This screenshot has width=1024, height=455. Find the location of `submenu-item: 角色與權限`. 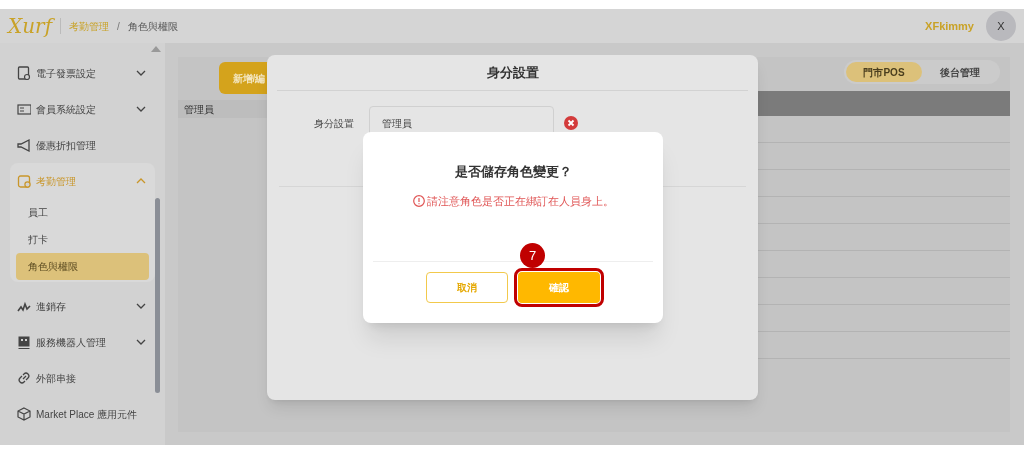

submenu-item: 角色與權限 is located at coordinates (82, 266).